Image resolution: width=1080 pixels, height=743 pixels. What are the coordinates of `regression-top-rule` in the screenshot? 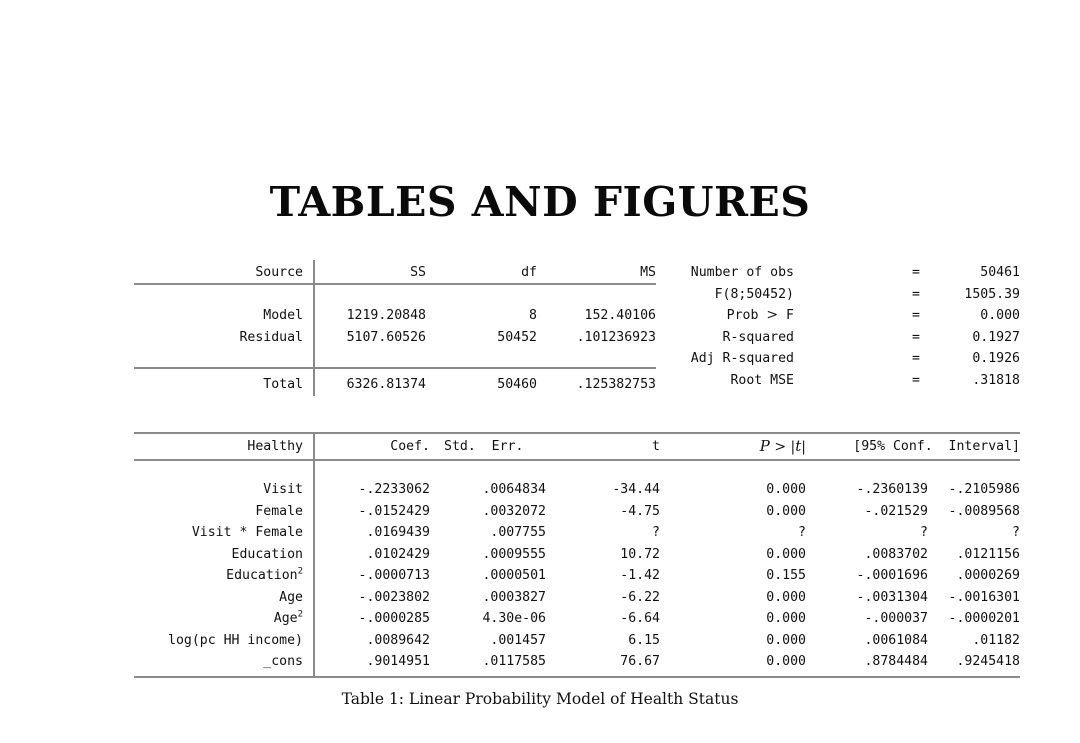 It's located at (577, 433).